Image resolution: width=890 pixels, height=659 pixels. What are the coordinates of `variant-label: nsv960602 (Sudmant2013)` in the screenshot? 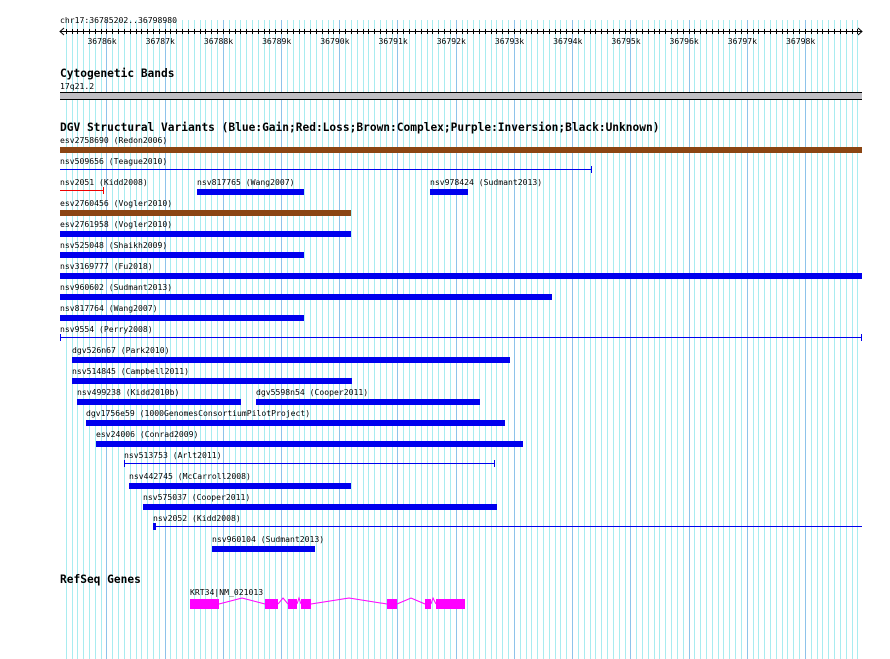 It's located at (116, 287).